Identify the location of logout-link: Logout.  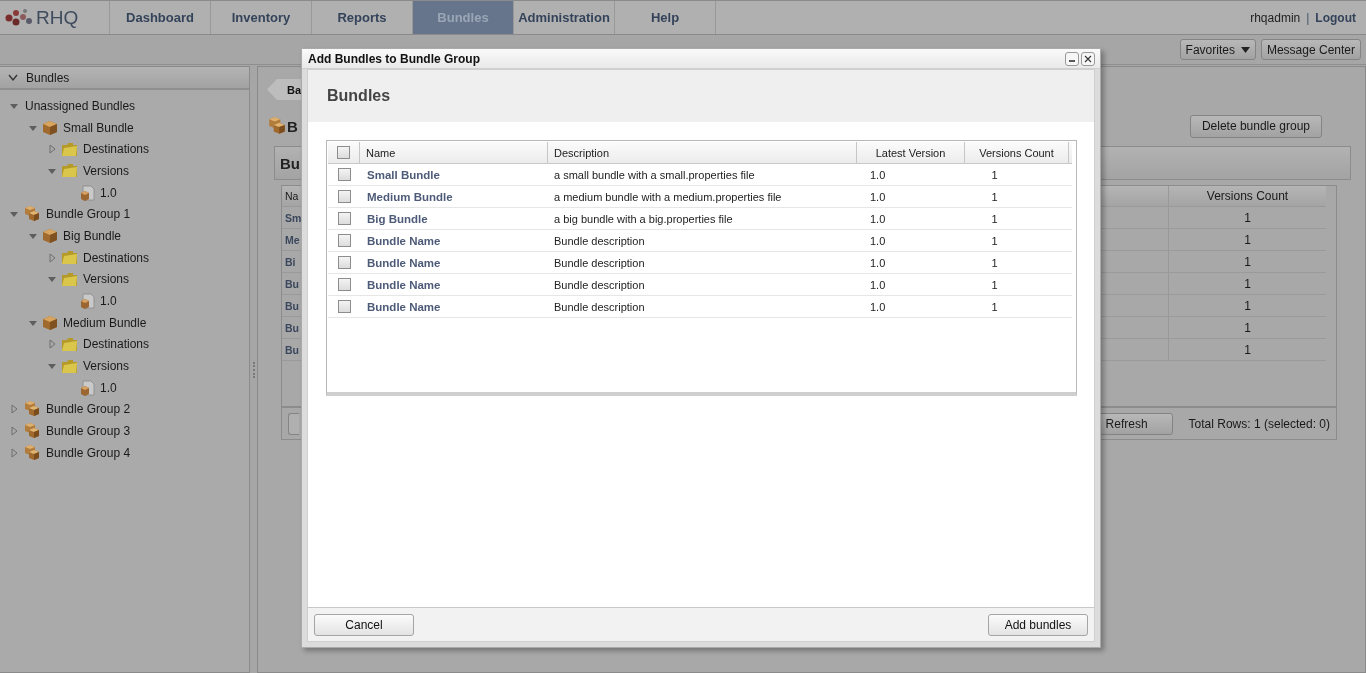
(1335, 17).